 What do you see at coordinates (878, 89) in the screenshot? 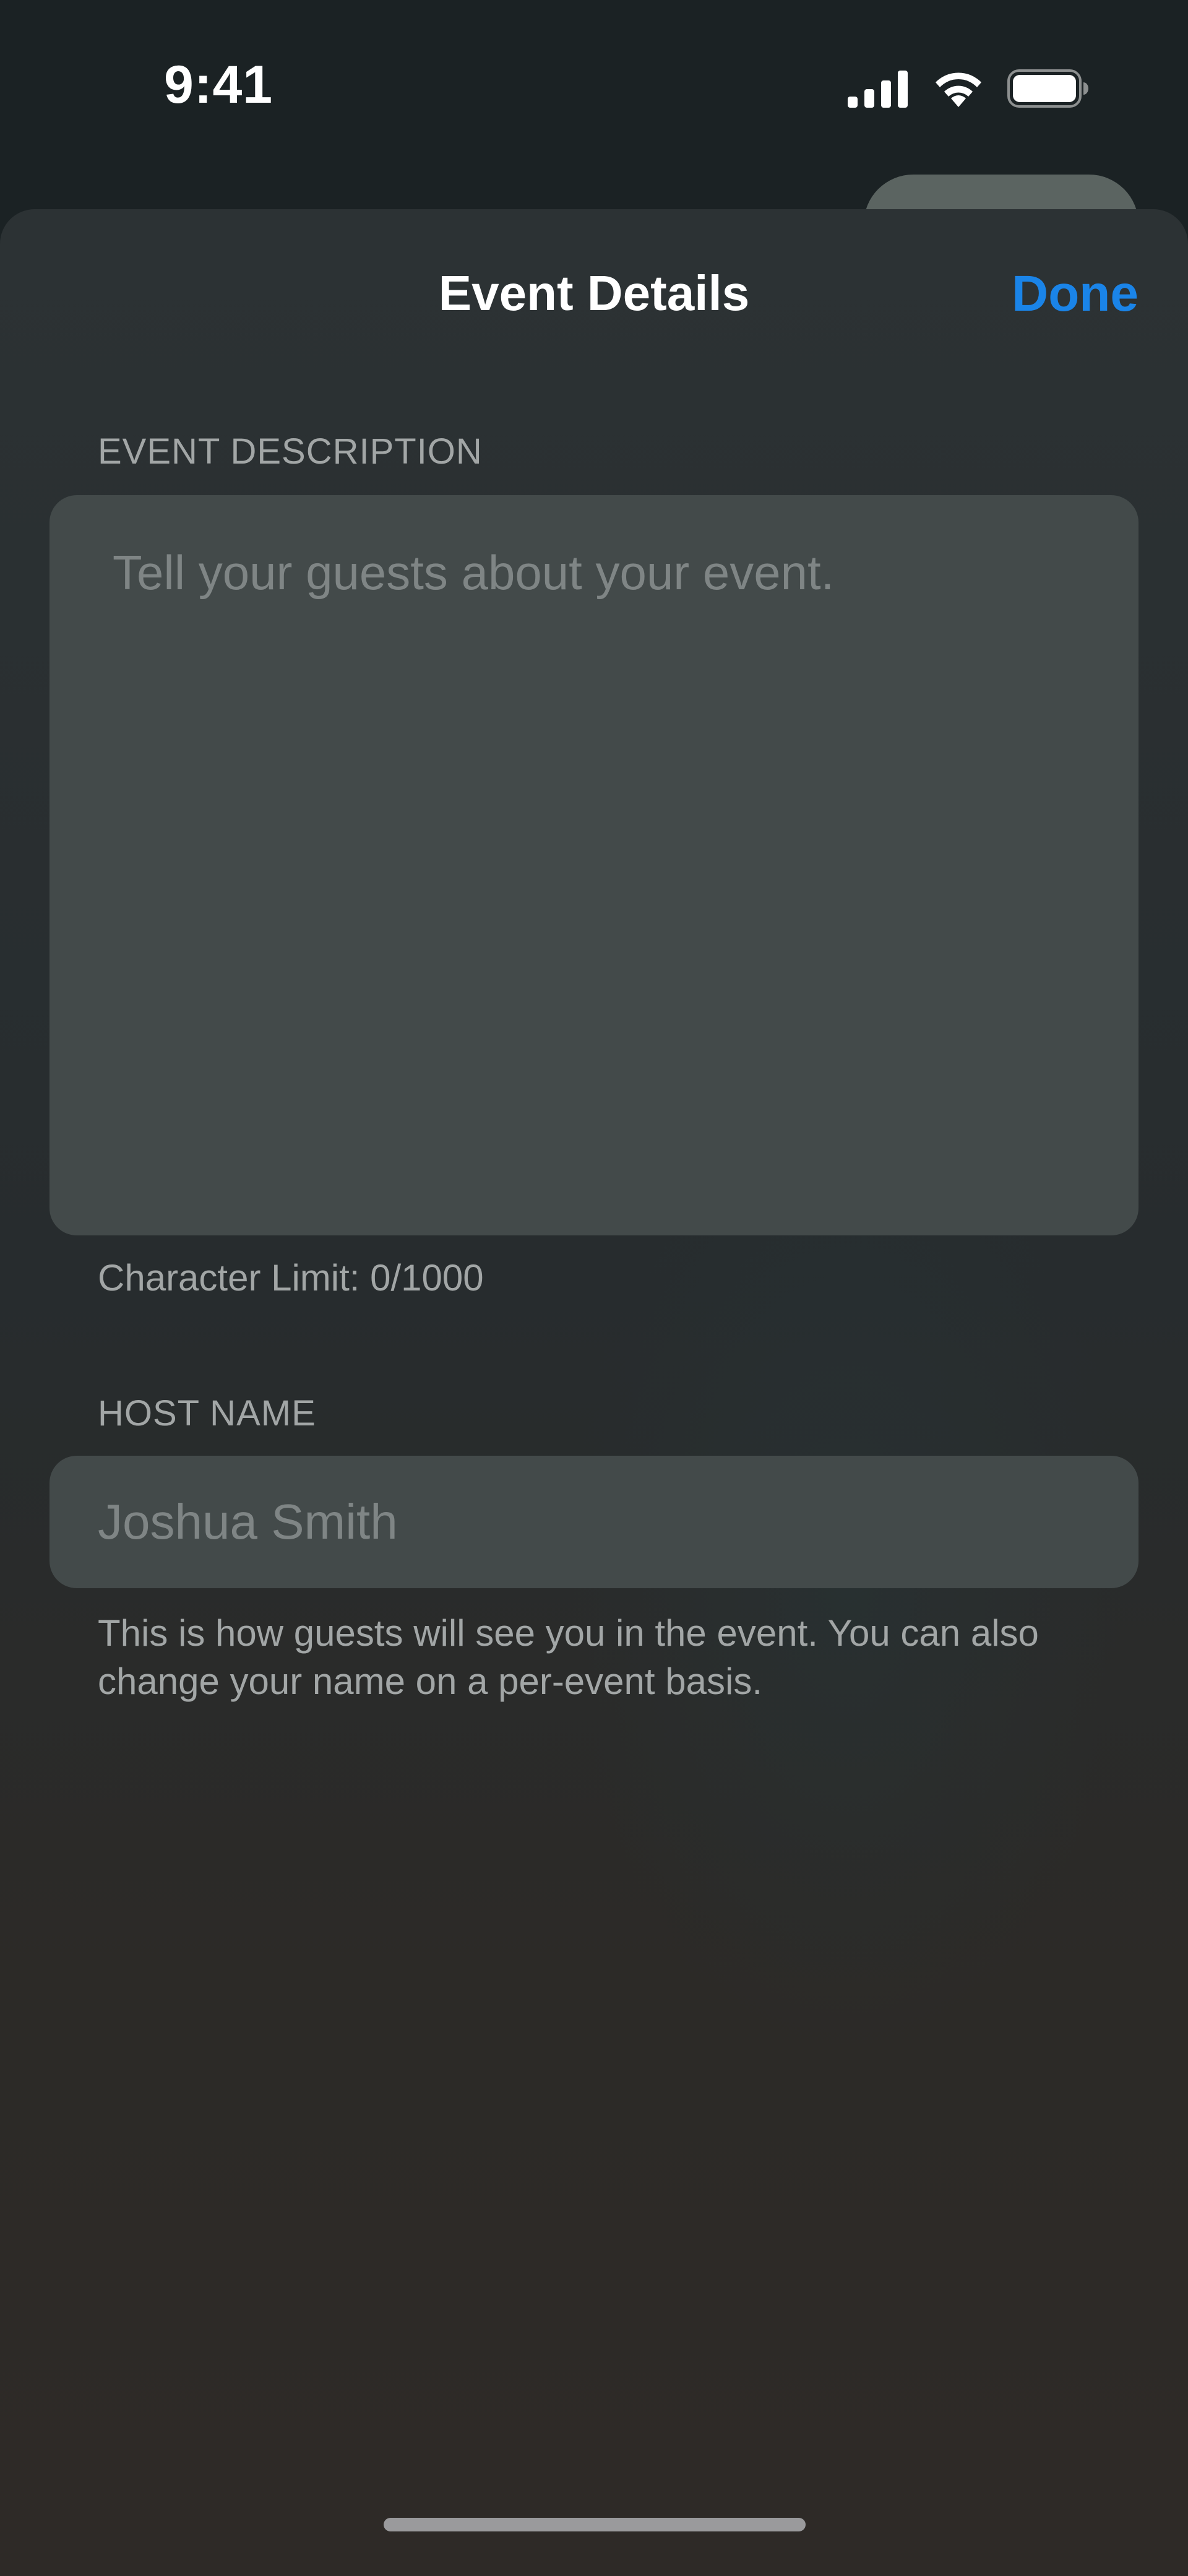
I see `signal-icon` at bounding box center [878, 89].